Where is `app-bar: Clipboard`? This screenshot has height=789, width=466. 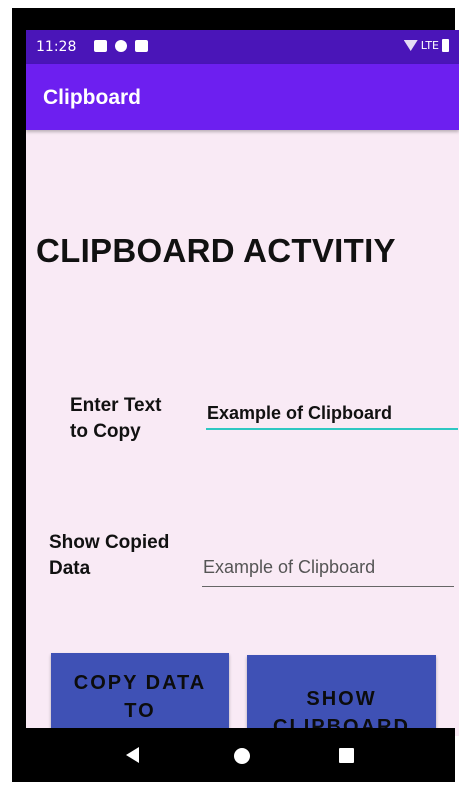
app-bar: Clipboard is located at coordinates (242, 97).